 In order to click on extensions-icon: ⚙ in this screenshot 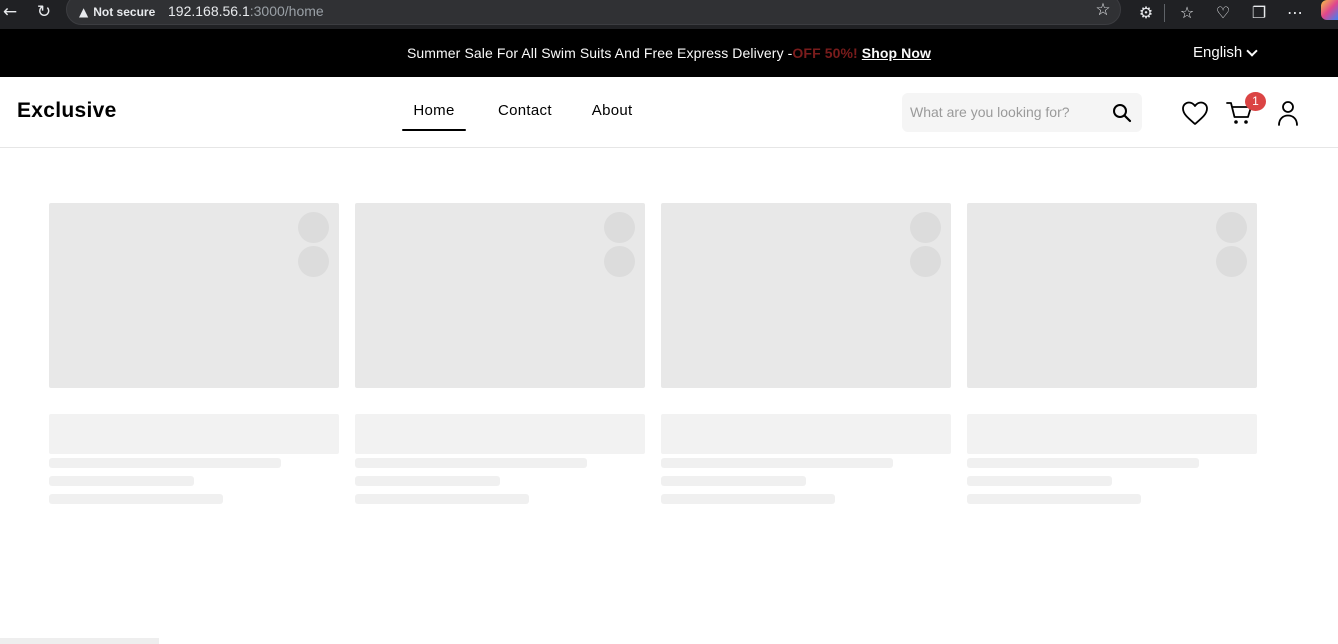, I will do `click(1146, 13)`.